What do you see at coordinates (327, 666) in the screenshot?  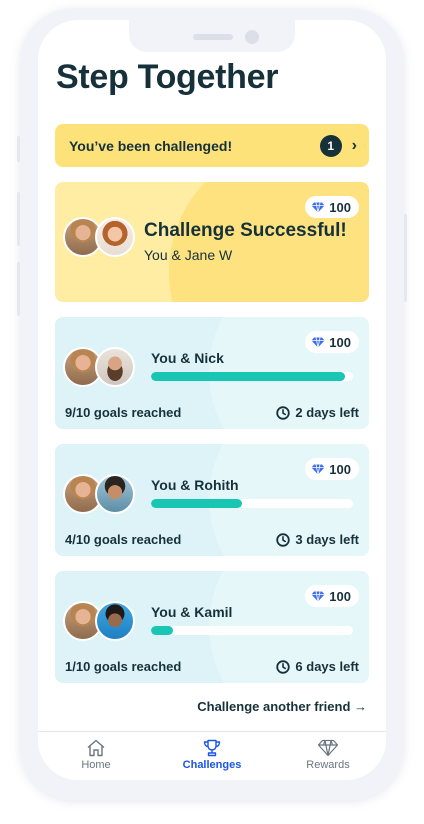 I see `days-left-text: 6 days left` at bounding box center [327, 666].